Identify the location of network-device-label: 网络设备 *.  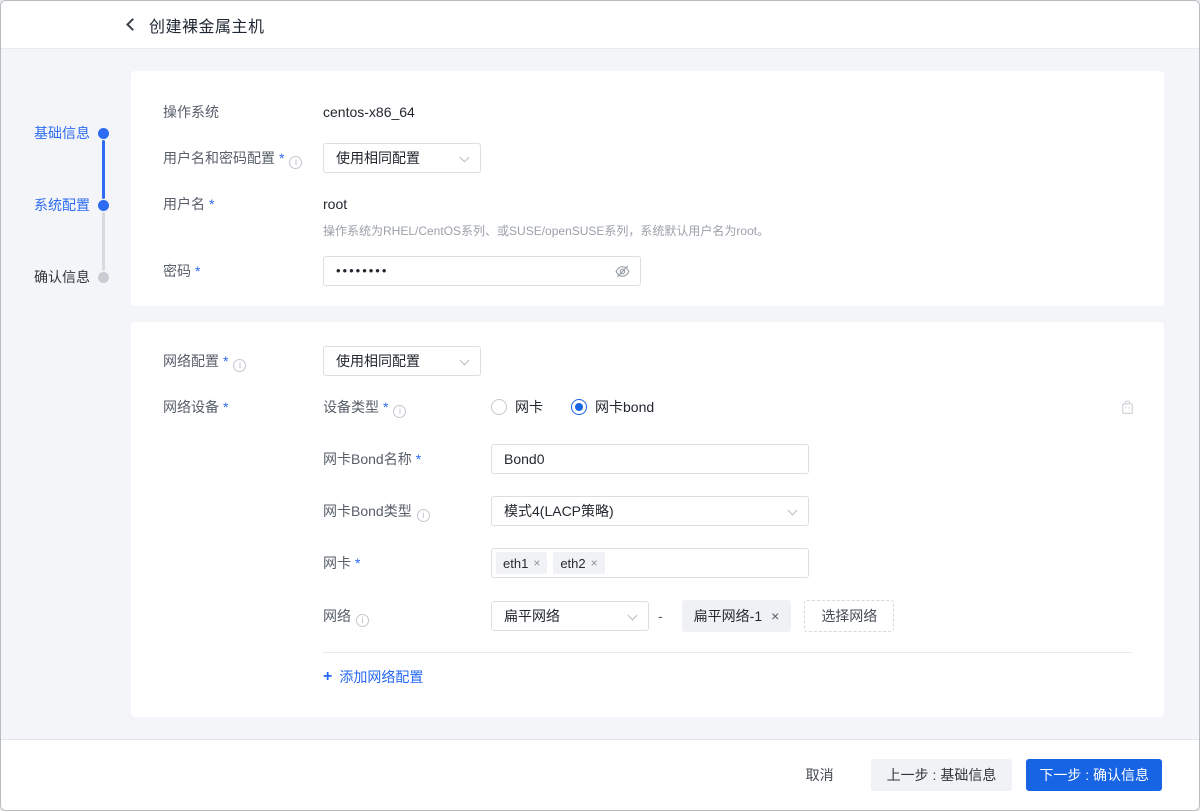
(196, 407).